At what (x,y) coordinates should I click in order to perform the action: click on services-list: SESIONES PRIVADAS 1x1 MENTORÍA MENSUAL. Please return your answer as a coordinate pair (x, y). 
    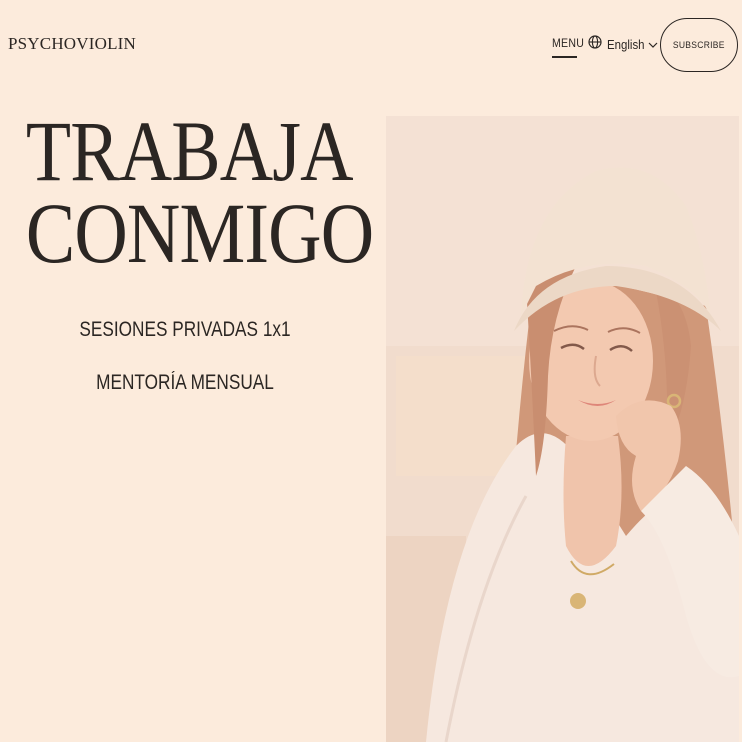
    Looking at the image, I should click on (185, 369).